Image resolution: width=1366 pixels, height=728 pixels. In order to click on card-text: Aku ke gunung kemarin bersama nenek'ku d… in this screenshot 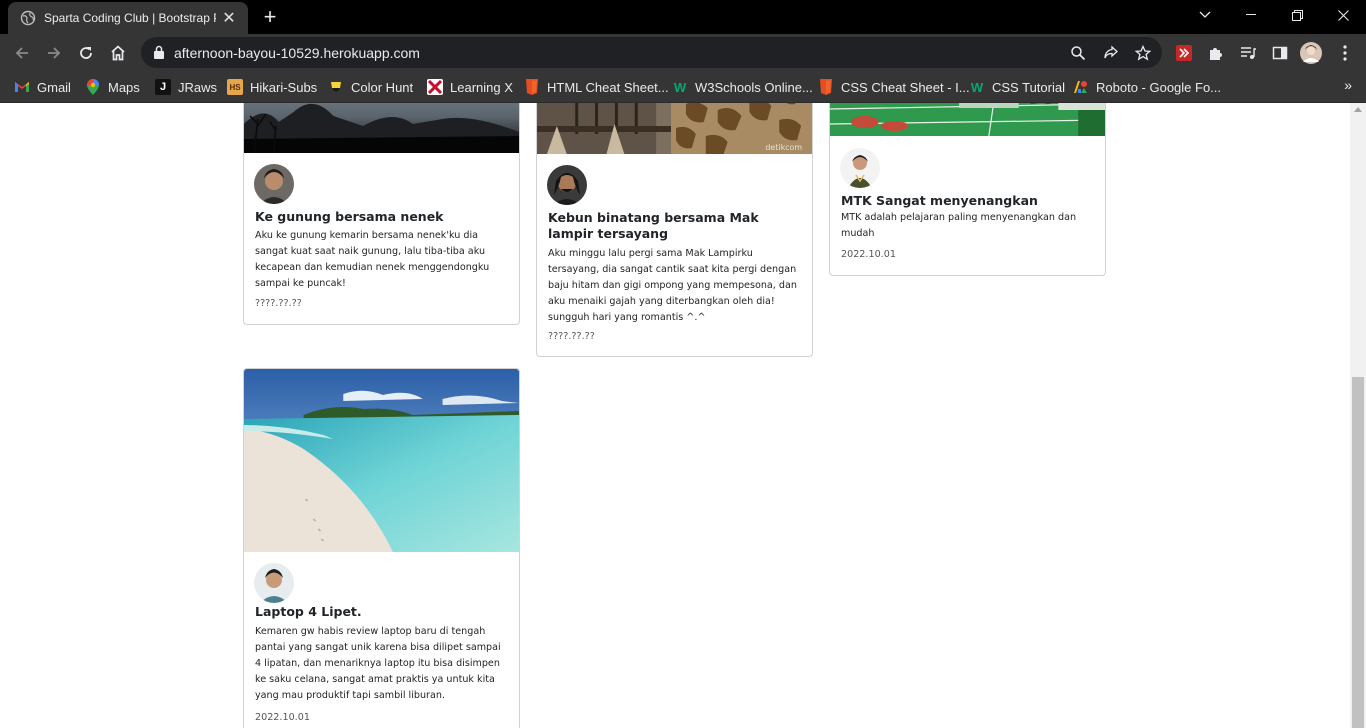, I will do `click(372, 260)`.